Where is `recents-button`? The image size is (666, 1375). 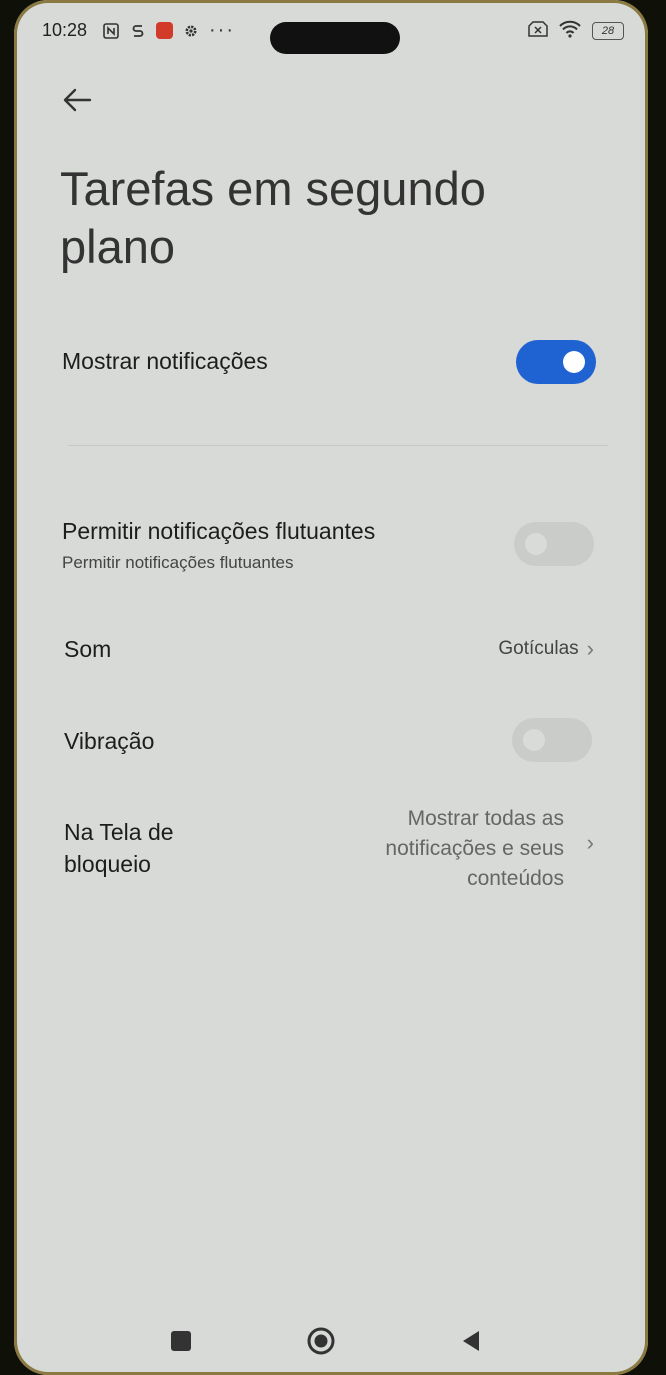
recents-button is located at coordinates (181, 1341).